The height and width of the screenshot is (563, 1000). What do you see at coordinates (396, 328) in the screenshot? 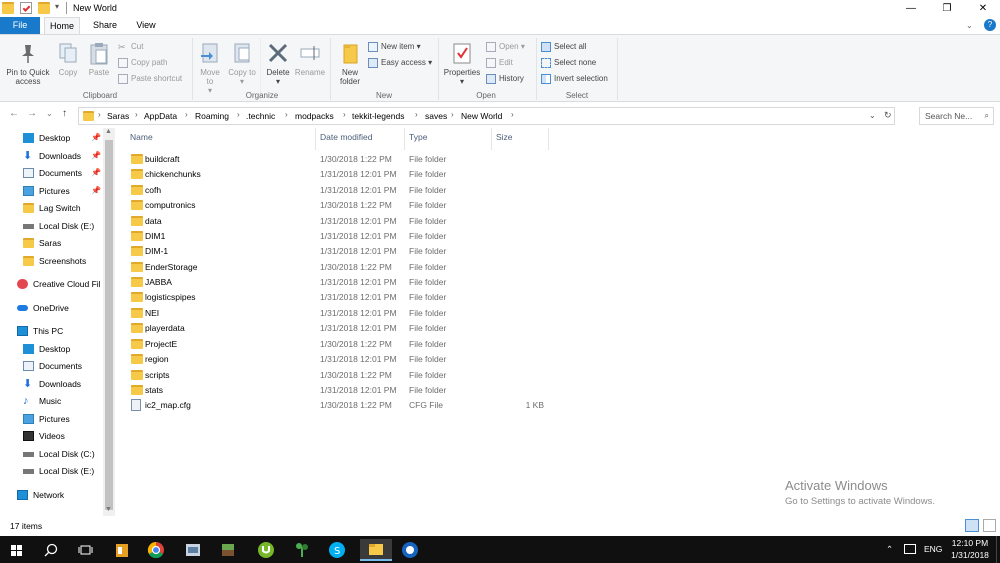
I see `file-row: playerdata 1/31/2018 12:01 PM File folder` at bounding box center [396, 328].